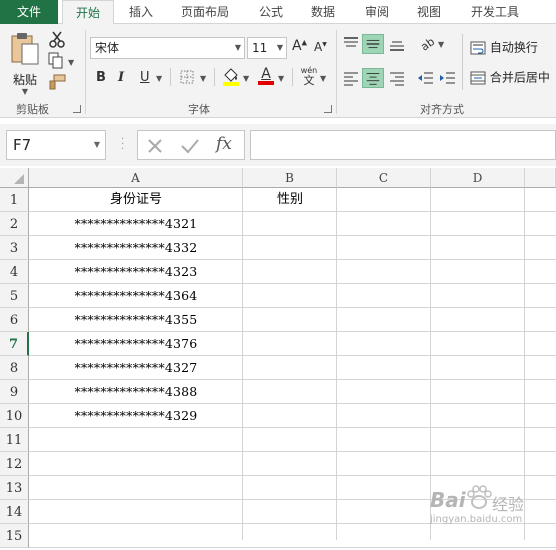 The width and height of the screenshot is (556, 550). I want to click on font-color-button: A, so click(266, 75).